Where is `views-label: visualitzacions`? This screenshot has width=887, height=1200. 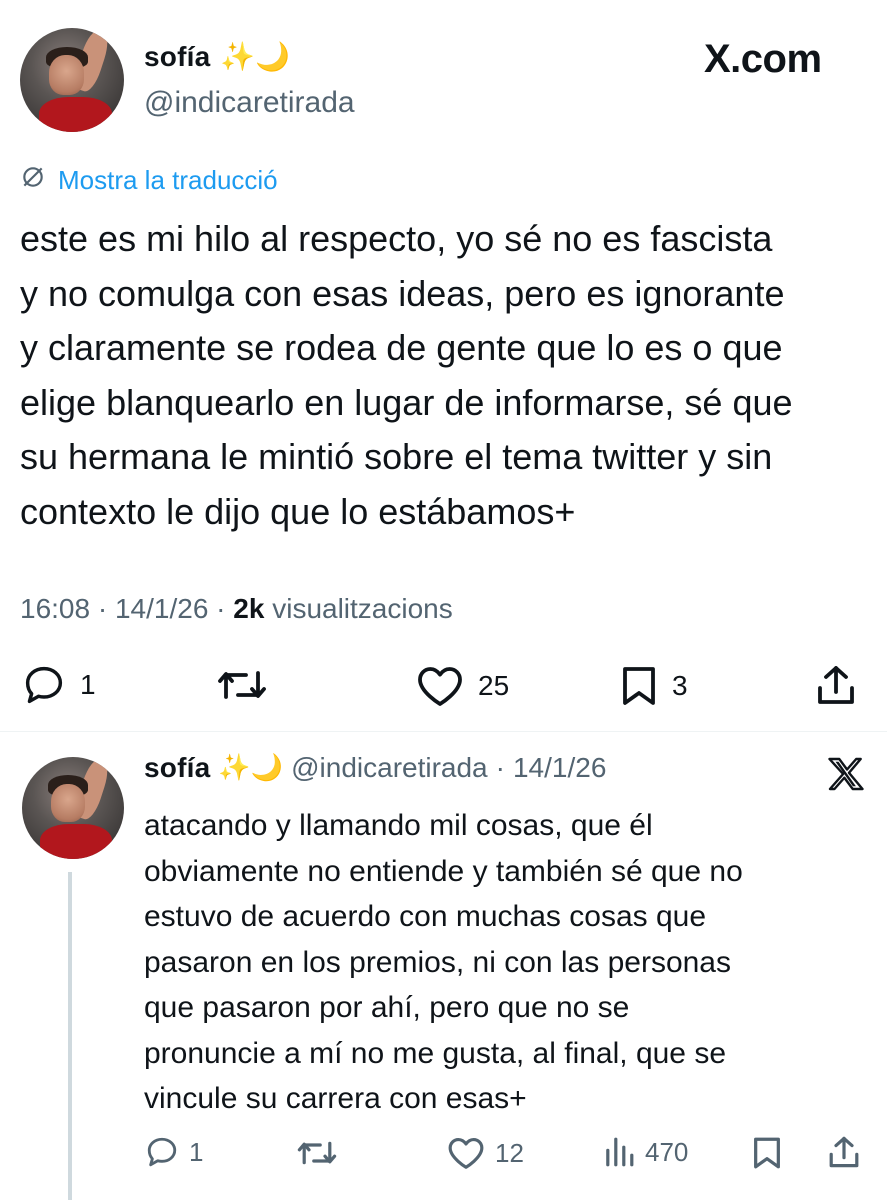
views-label: visualitzacions is located at coordinates (362, 608).